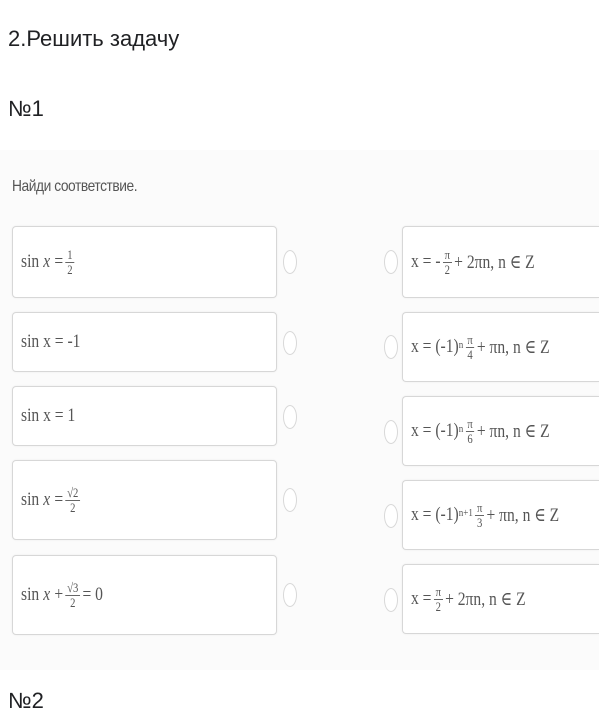 The height and width of the screenshot is (714, 599). What do you see at coordinates (48, 415) in the screenshot?
I see `equation-sin-x-1: sin x = 1` at bounding box center [48, 415].